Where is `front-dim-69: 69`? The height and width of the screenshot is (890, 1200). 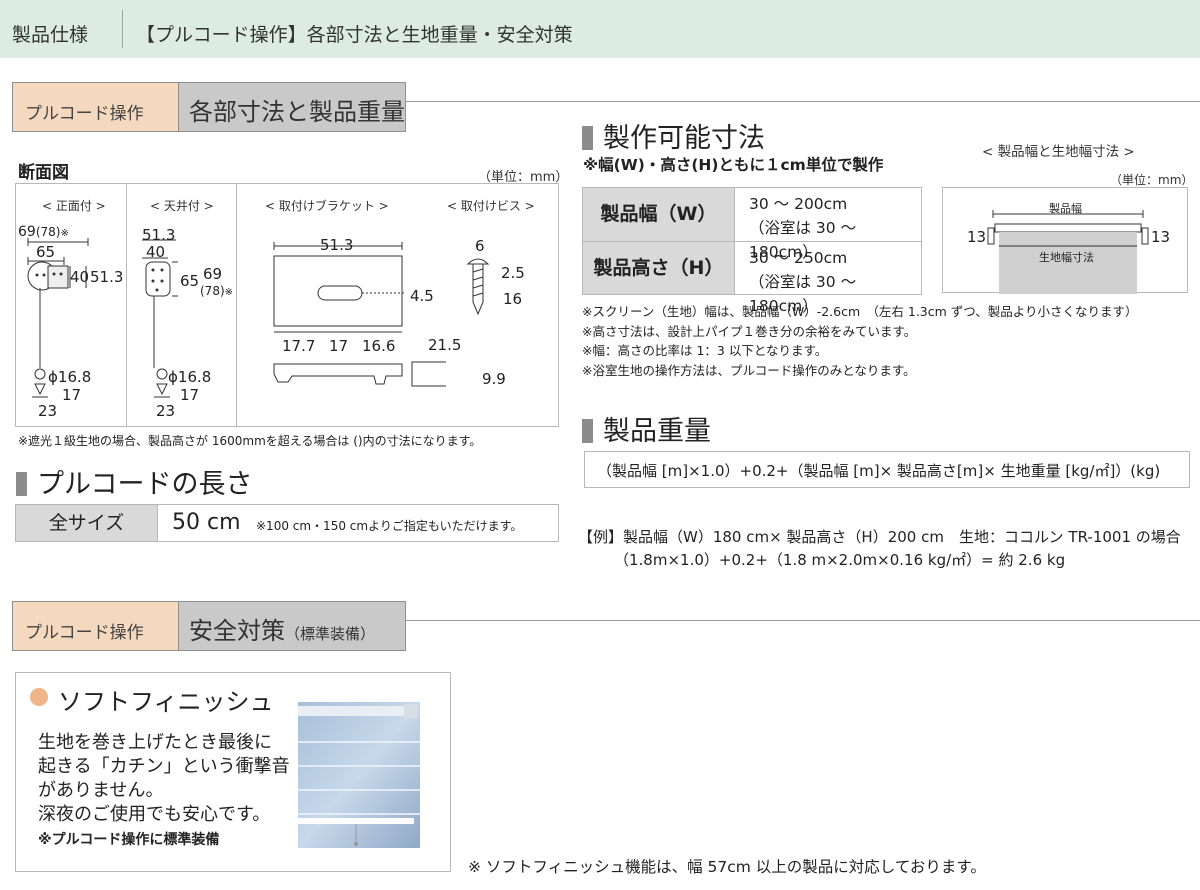
front-dim-69: 69 is located at coordinates (27, 232).